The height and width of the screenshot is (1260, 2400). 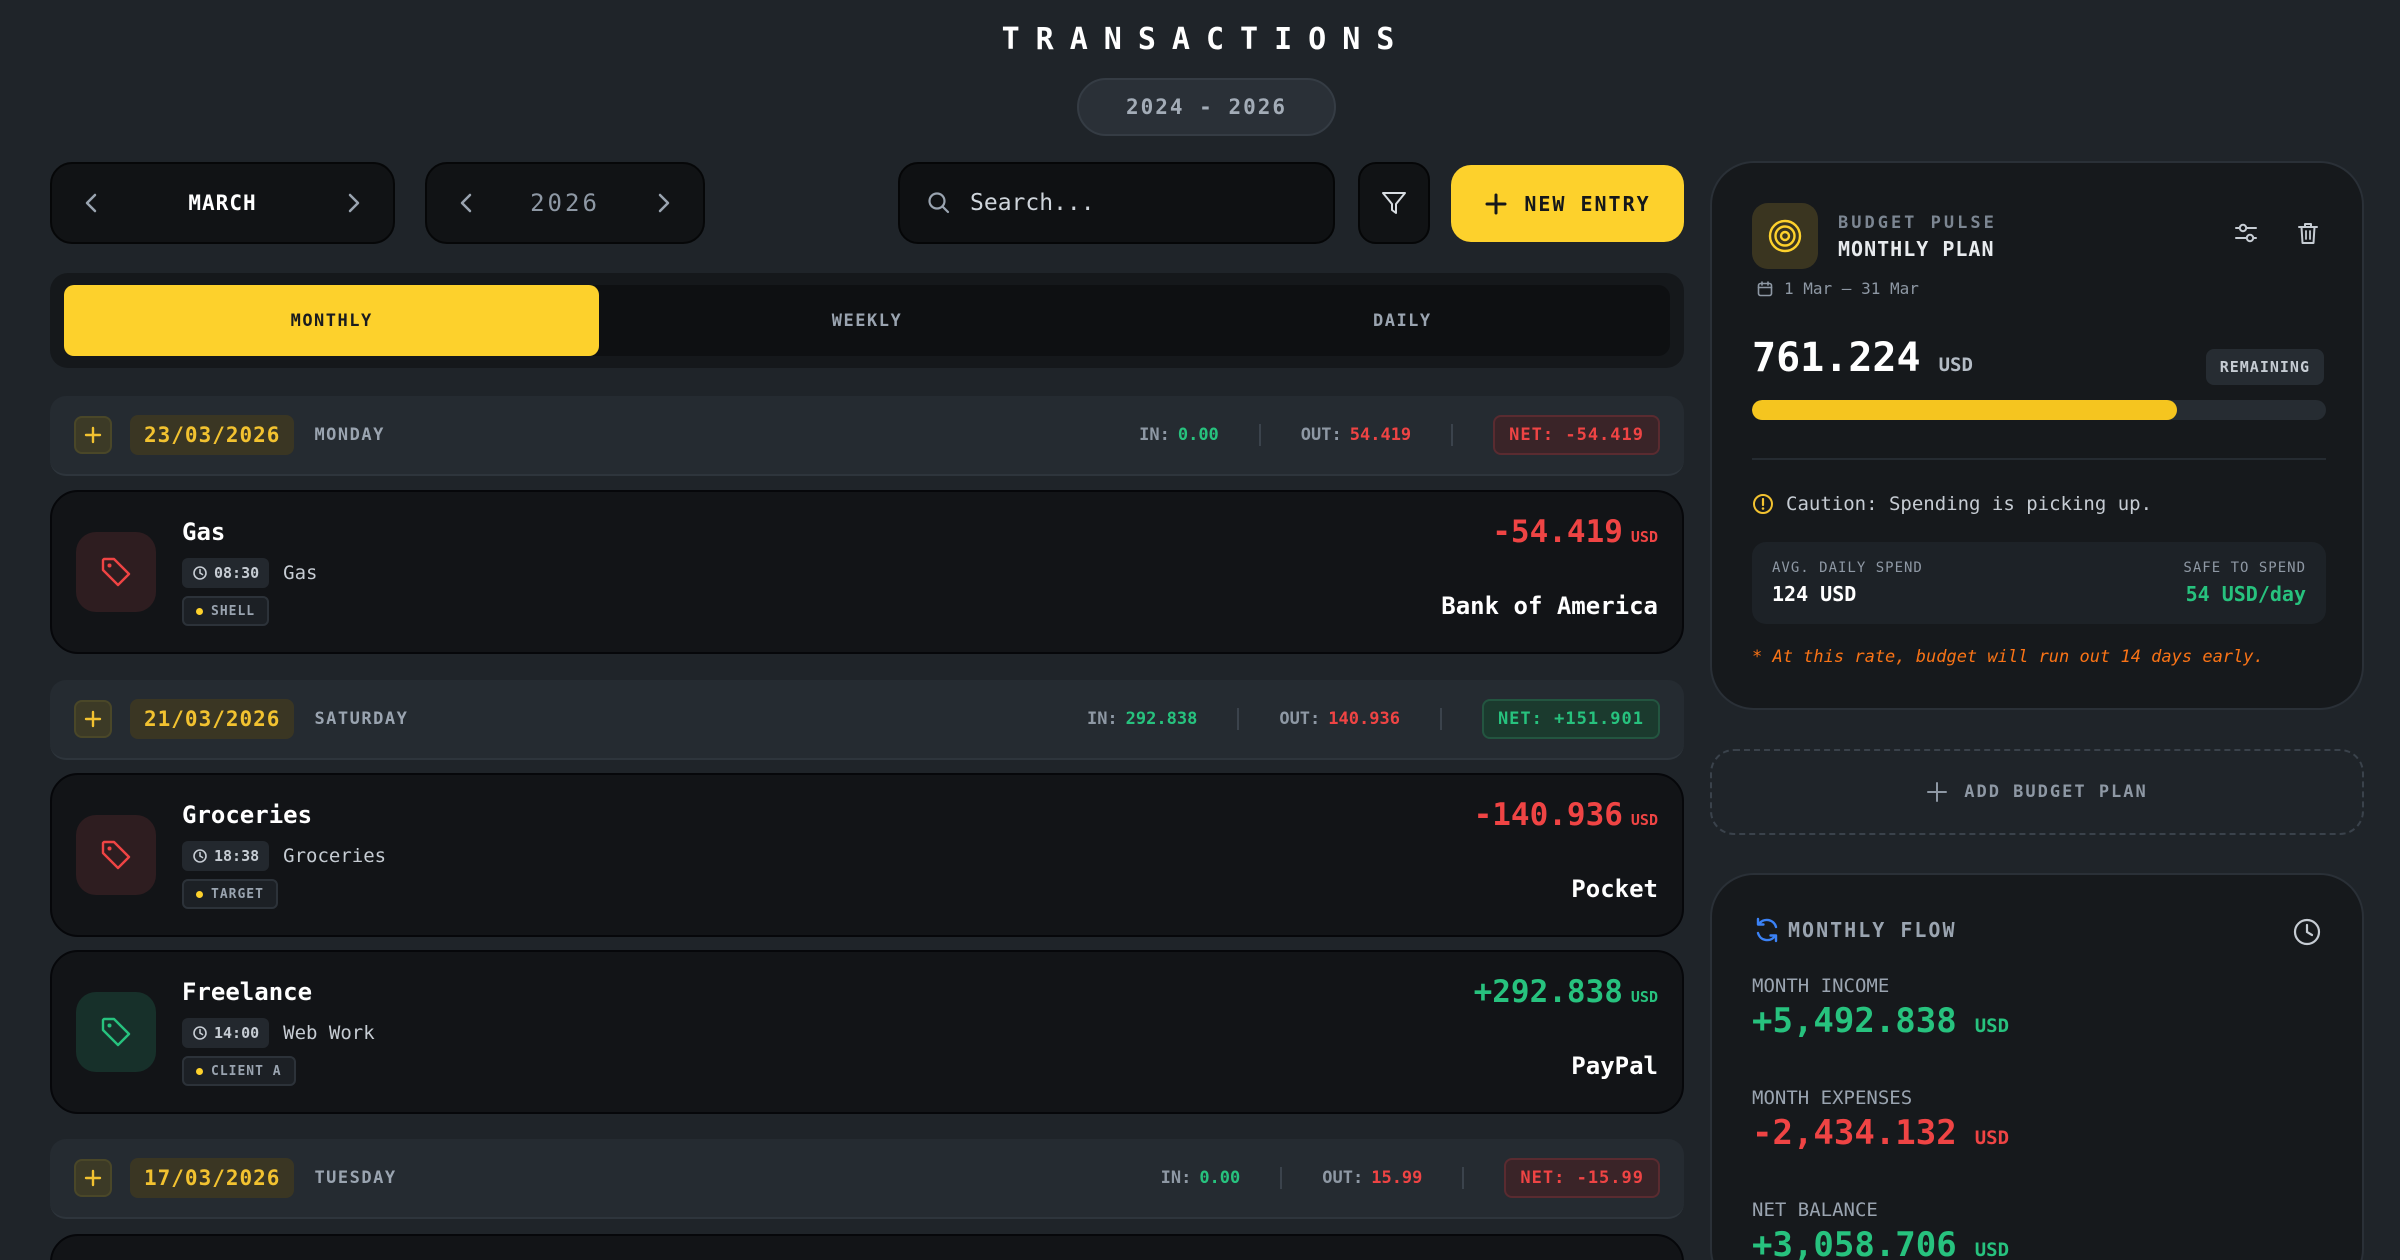 I want to click on search-box, so click(x=1116, y=203).